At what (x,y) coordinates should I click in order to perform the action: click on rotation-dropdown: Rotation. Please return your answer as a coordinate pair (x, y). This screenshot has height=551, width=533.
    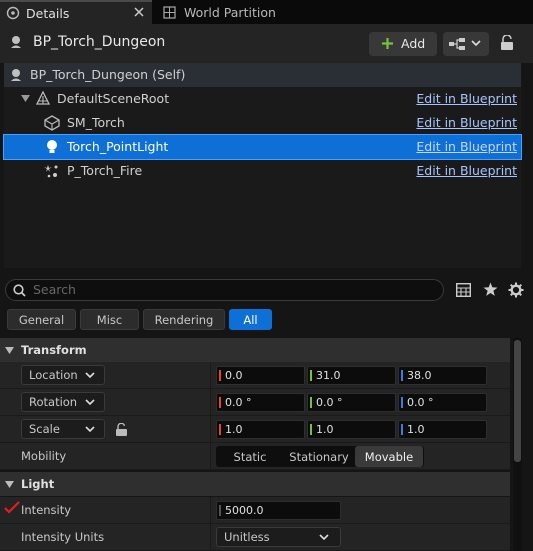
    Looking at the image, I should click on (63, 402).